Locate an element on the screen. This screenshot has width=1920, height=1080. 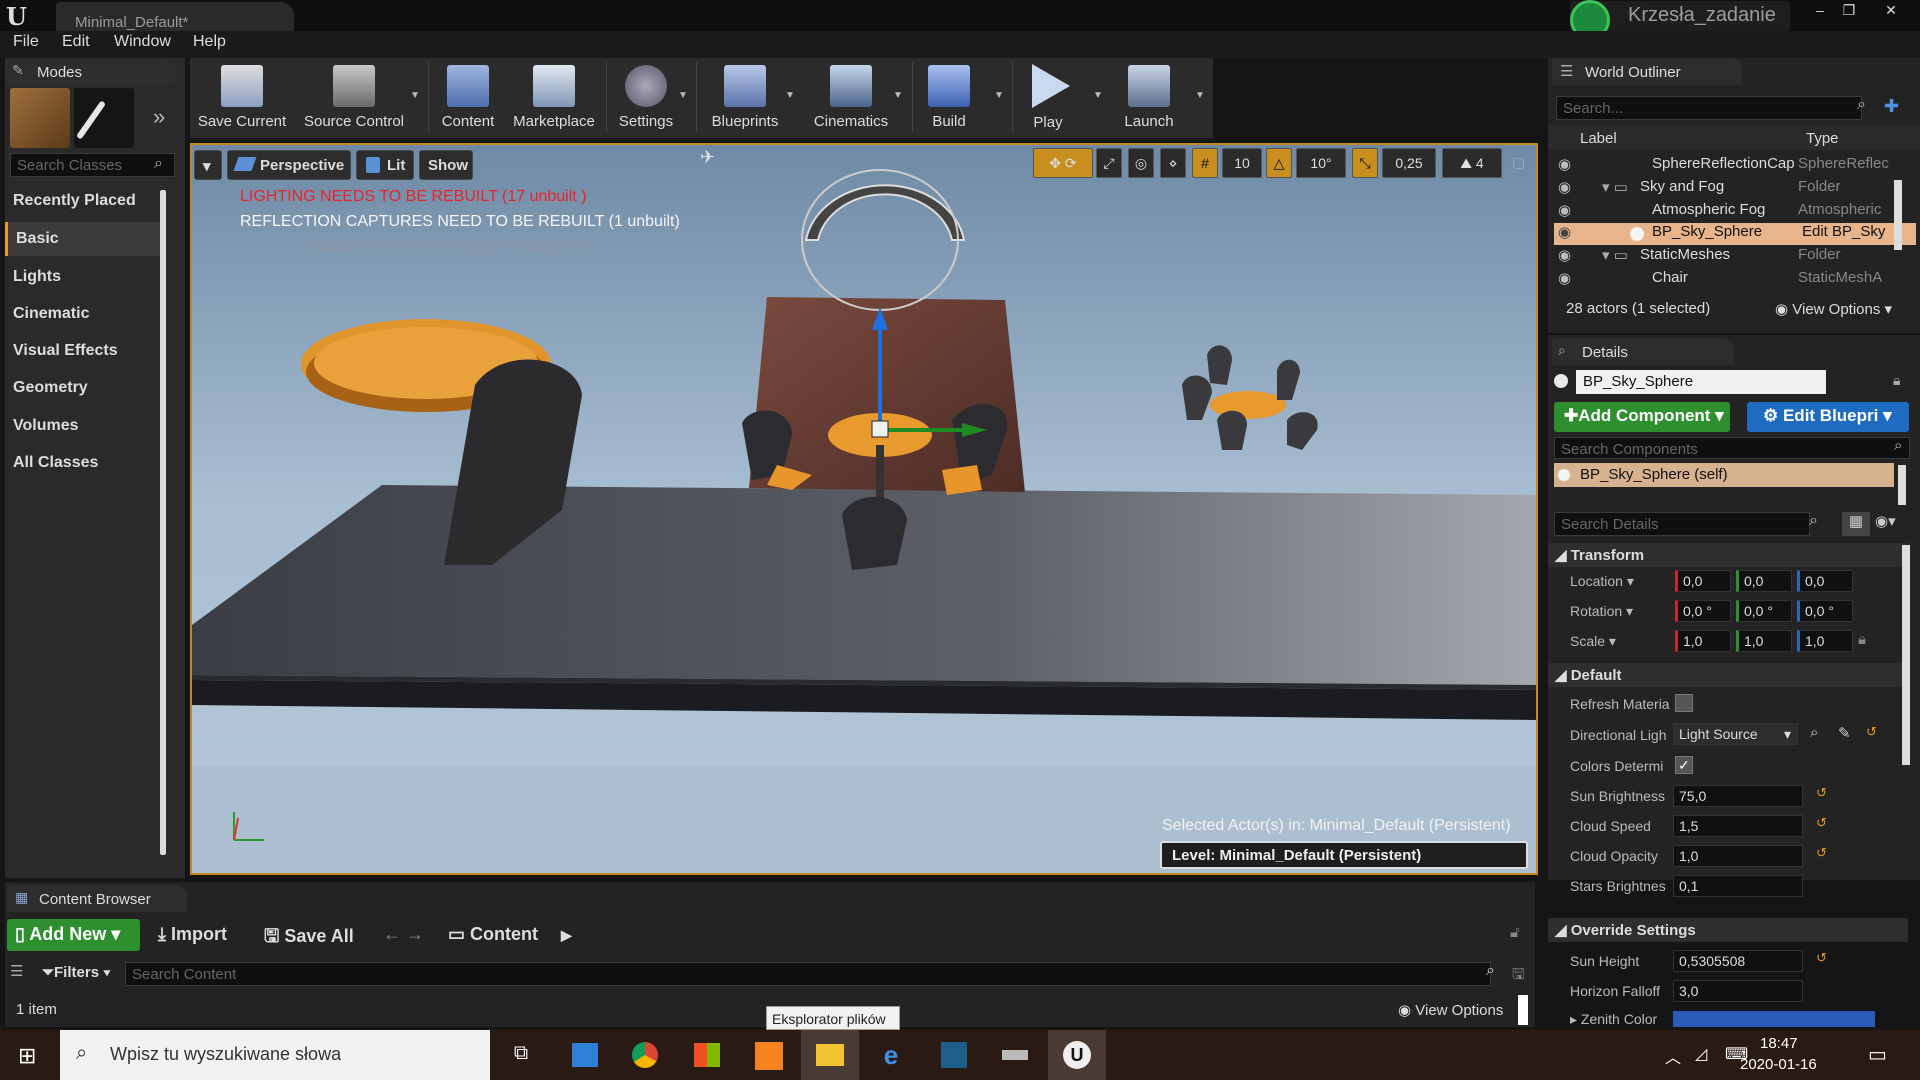
outliner-row: ◉ Chair StaticMeshA is located at coordinates (1735, 280).